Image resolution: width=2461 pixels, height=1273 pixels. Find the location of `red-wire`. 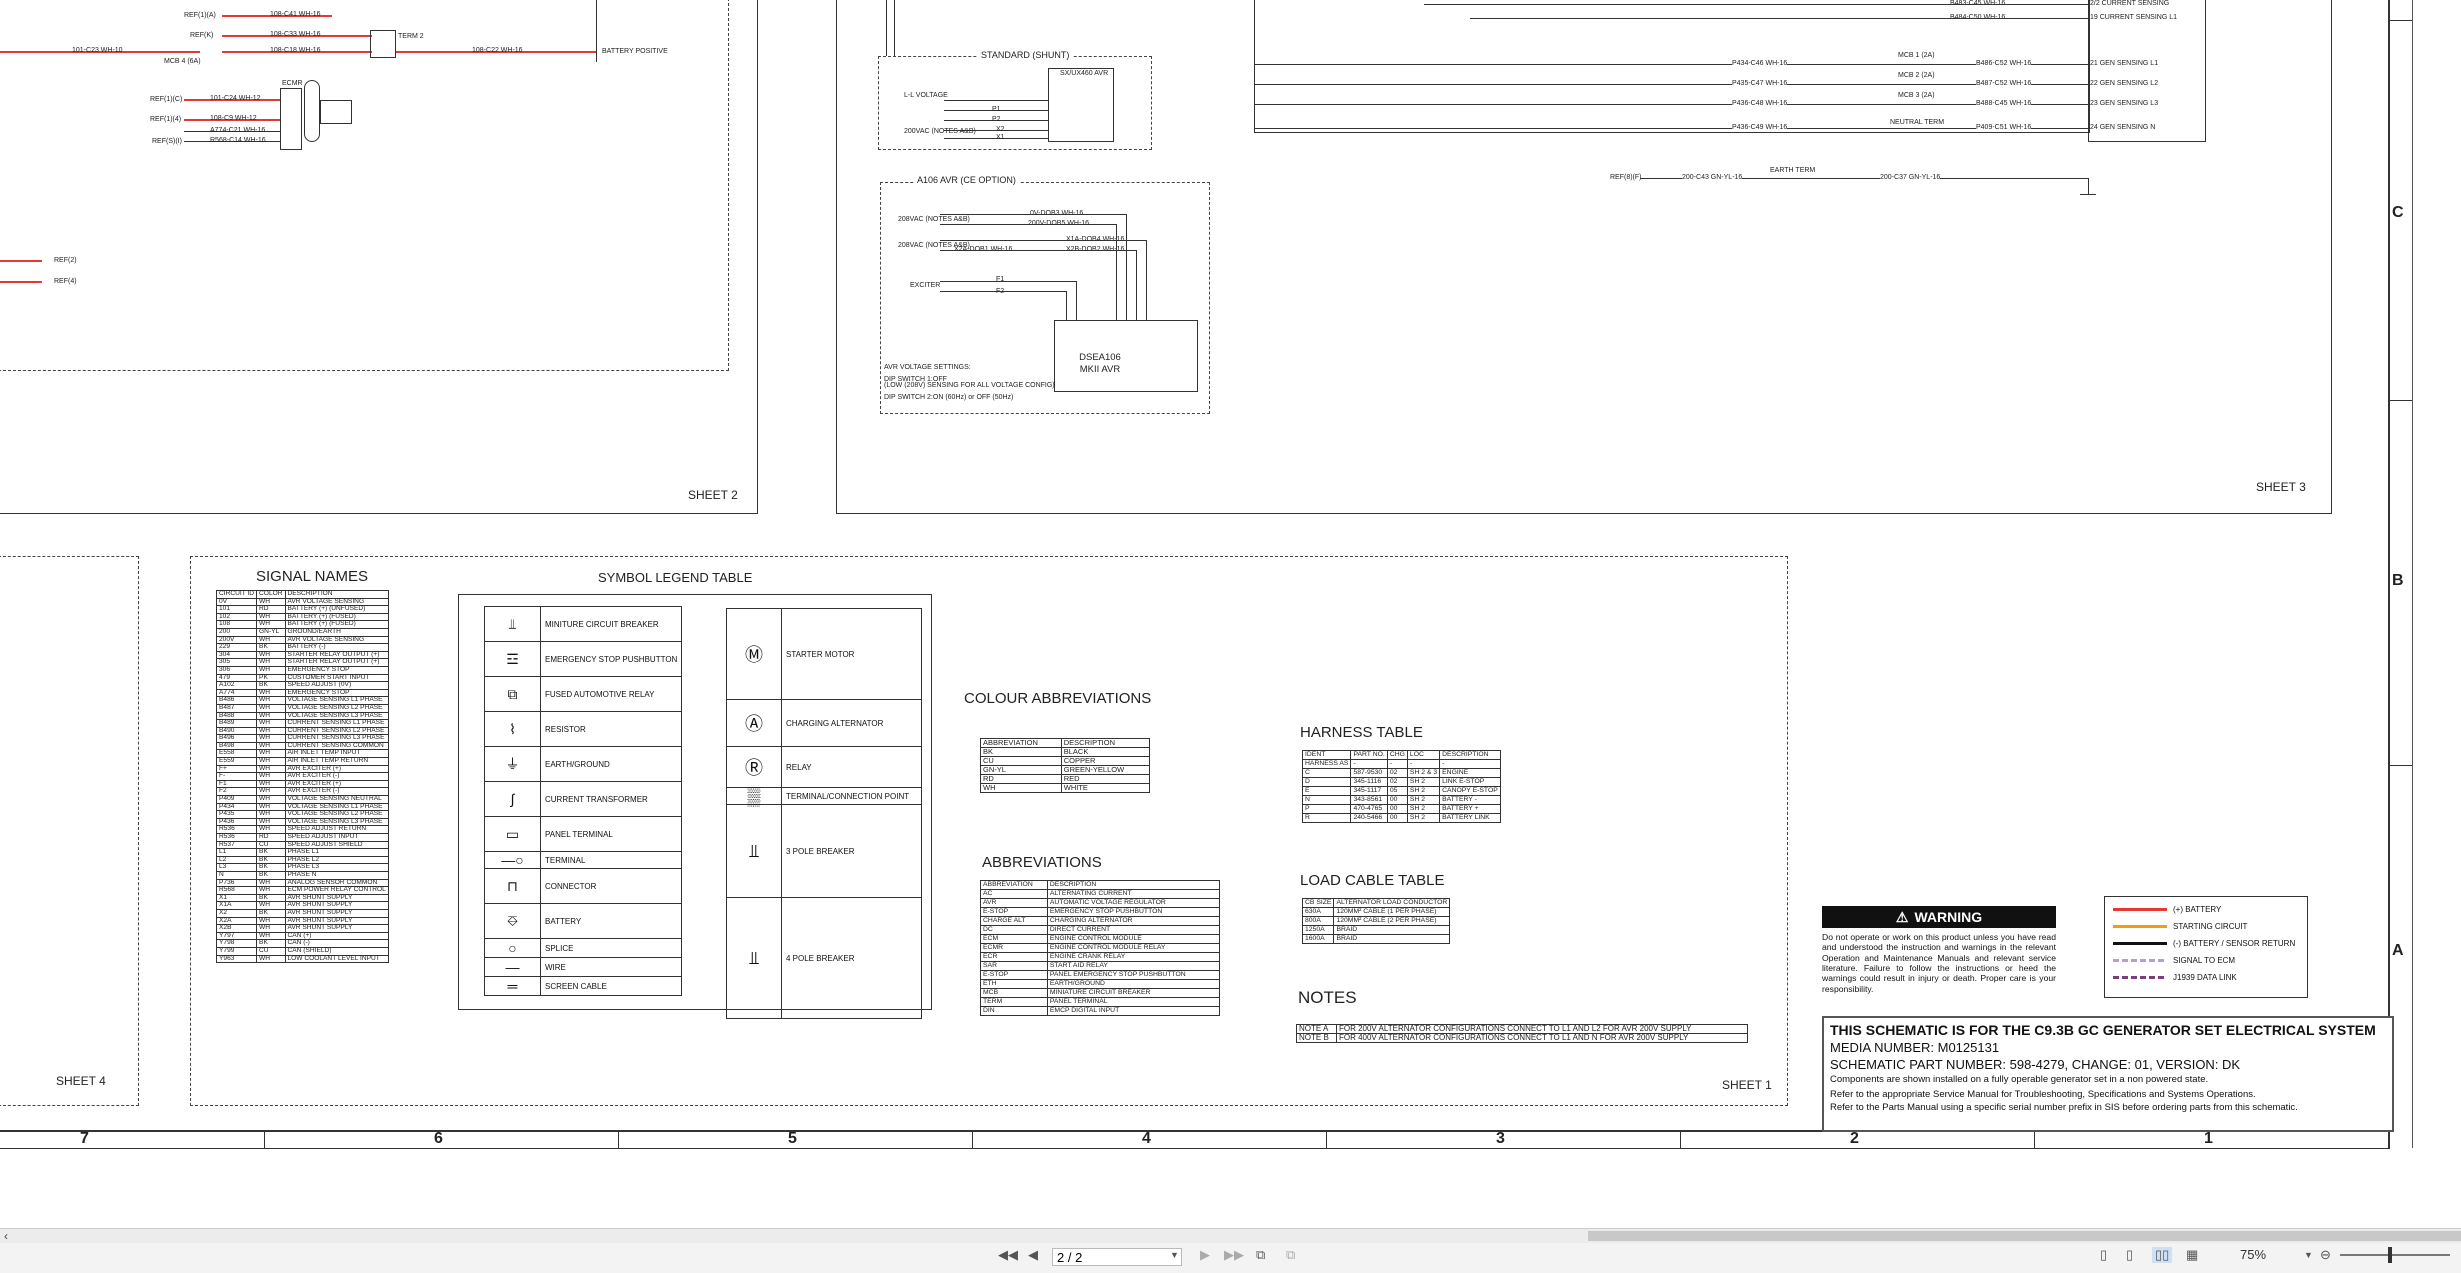

red-wire is located at coordinates (21, 282).